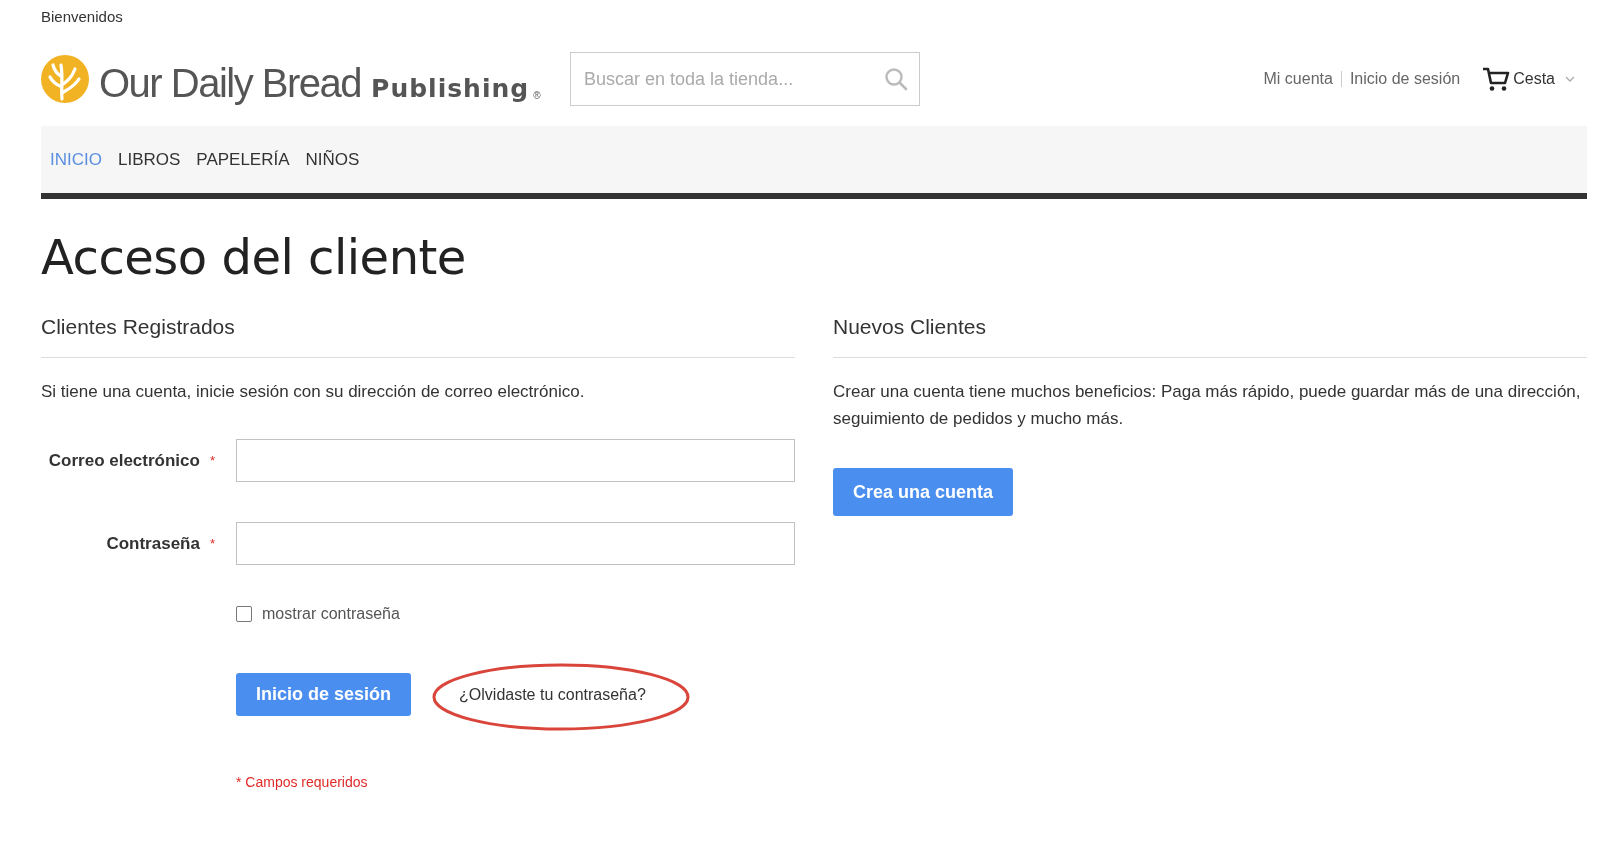  I want to click on logo-subtext: Publishing, so click(450, 88).